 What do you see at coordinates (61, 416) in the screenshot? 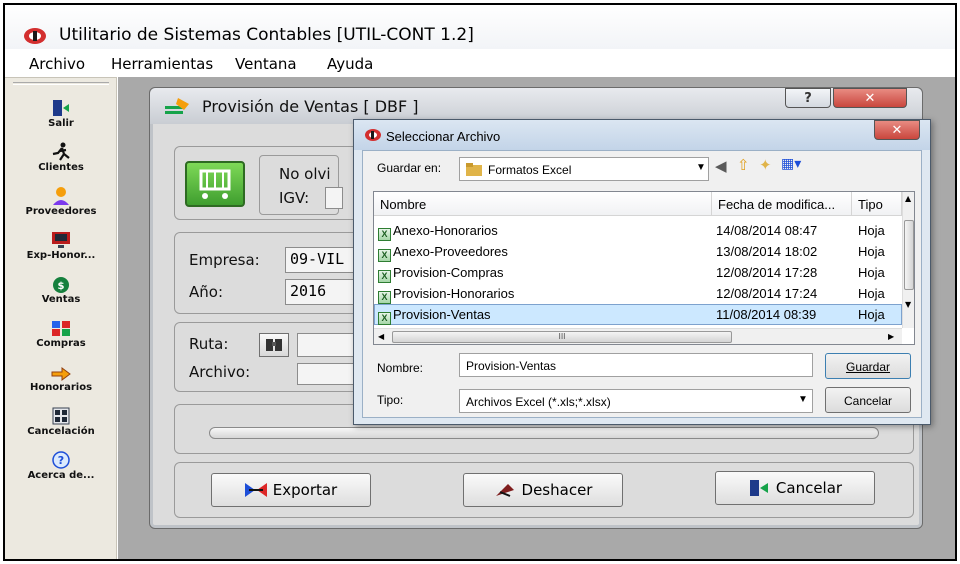
I see `calculator-icon` at bounding box center [61, 416].